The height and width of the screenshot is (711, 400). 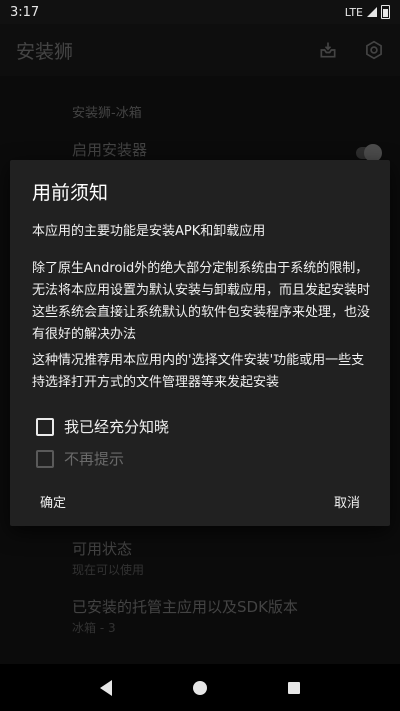 I want to click on no-remind-checkbox-row: 不再提示, so click(x=80, y=458).